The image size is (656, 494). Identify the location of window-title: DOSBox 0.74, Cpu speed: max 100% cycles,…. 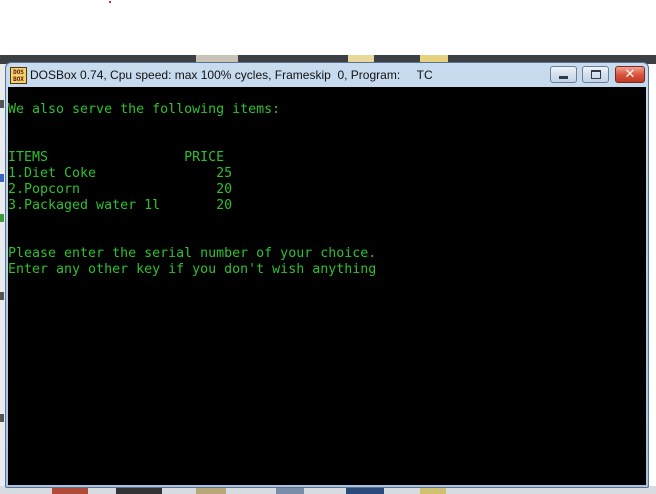
(231, 75).